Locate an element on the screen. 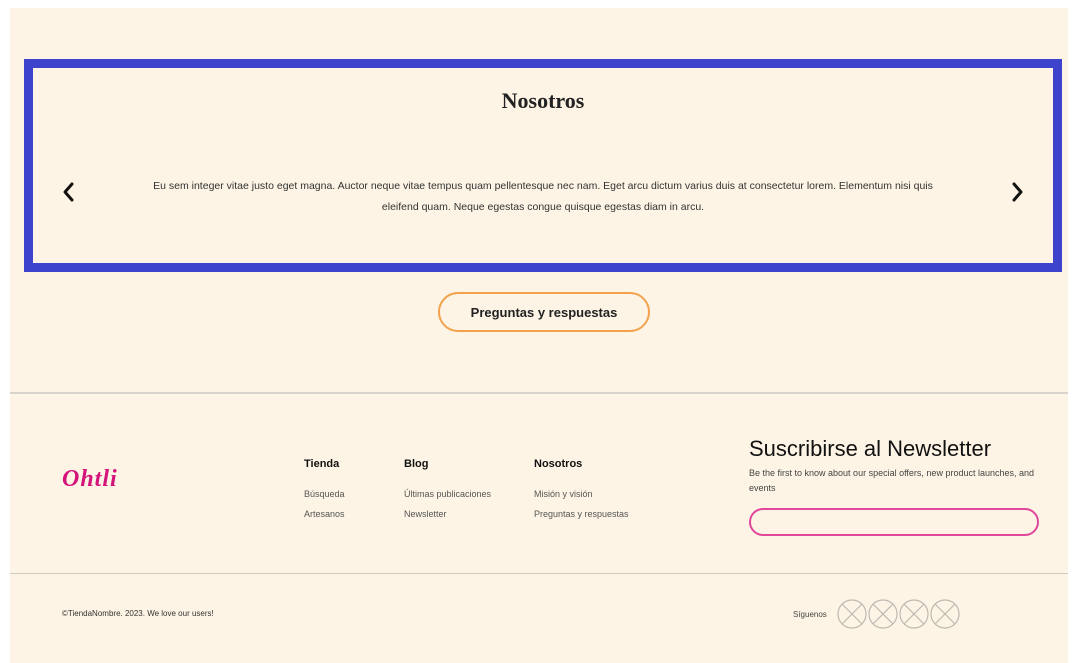  footer-column-heading: Blog is located at coordinates (416, 464).